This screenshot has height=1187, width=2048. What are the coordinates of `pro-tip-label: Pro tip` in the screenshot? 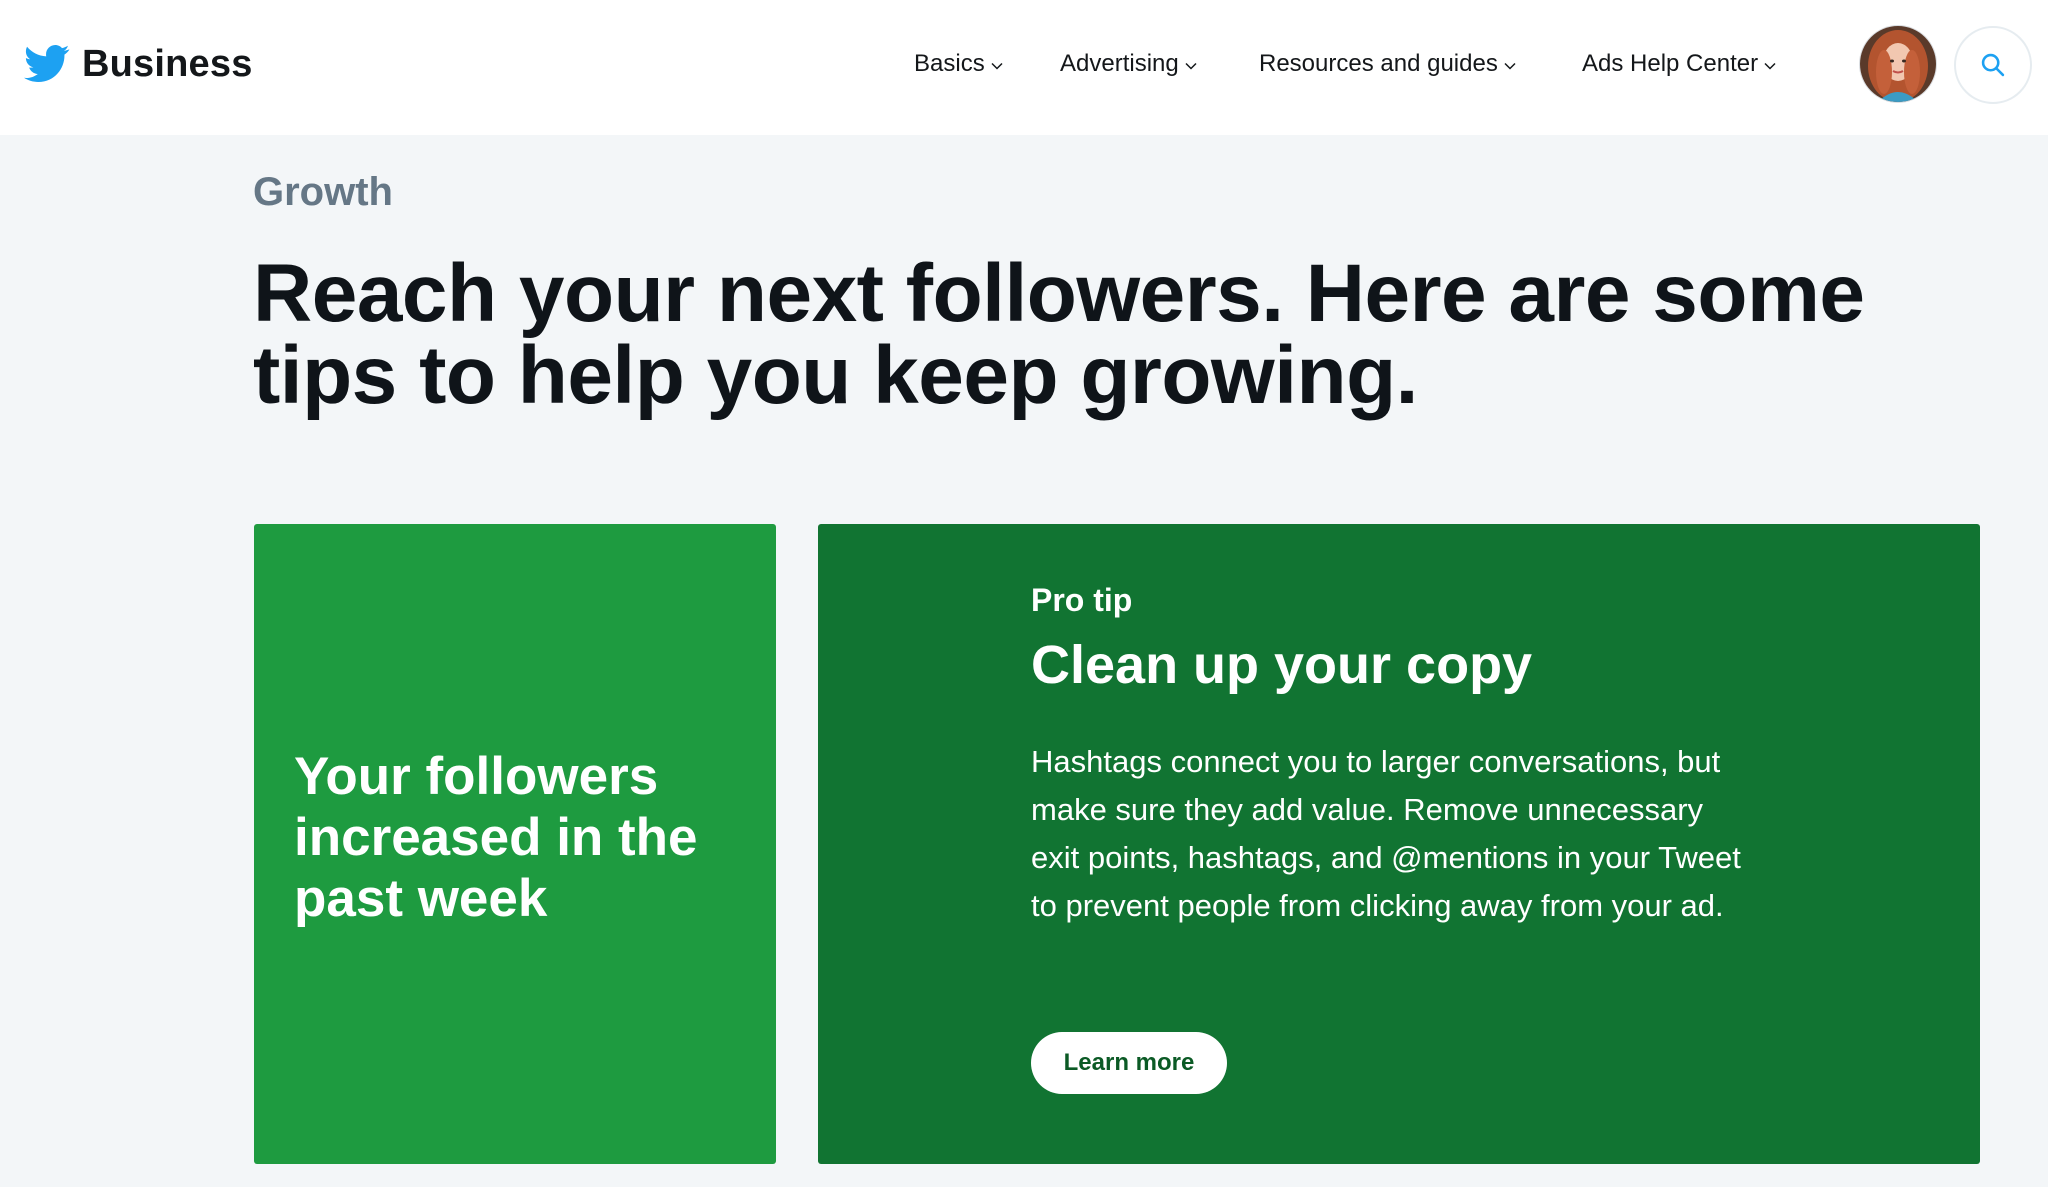 It's located at (1082, 600).